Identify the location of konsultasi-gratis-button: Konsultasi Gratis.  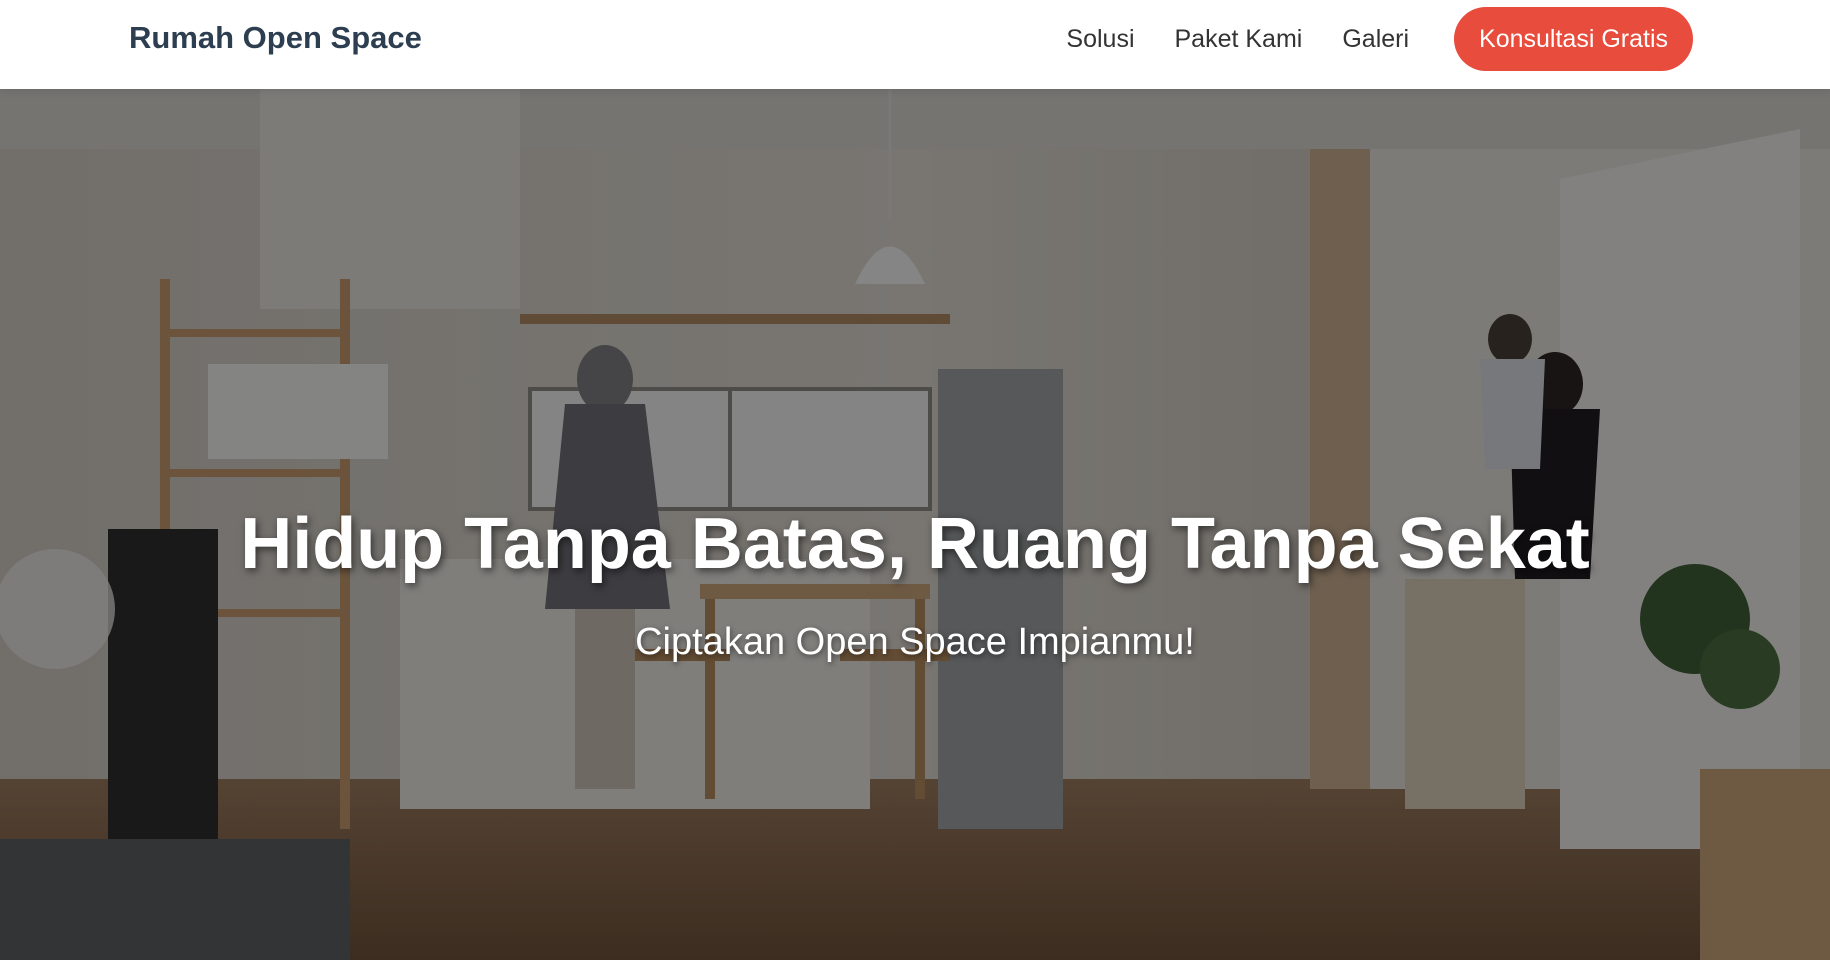
(1573, 39).